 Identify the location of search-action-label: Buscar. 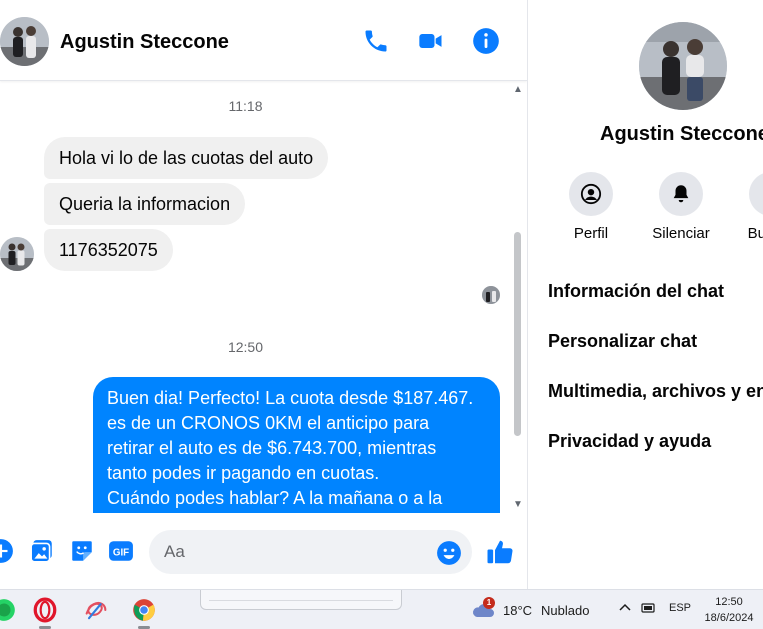
(755, 233).